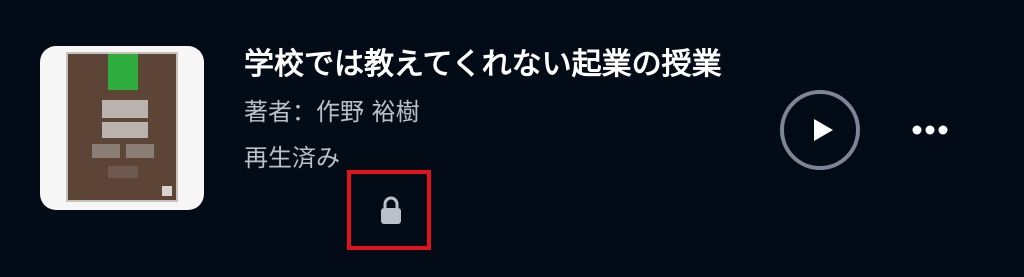 The height and width of the screenshot is (277, 1024). I want to click on lock-highlight-box, so click(389, 210).